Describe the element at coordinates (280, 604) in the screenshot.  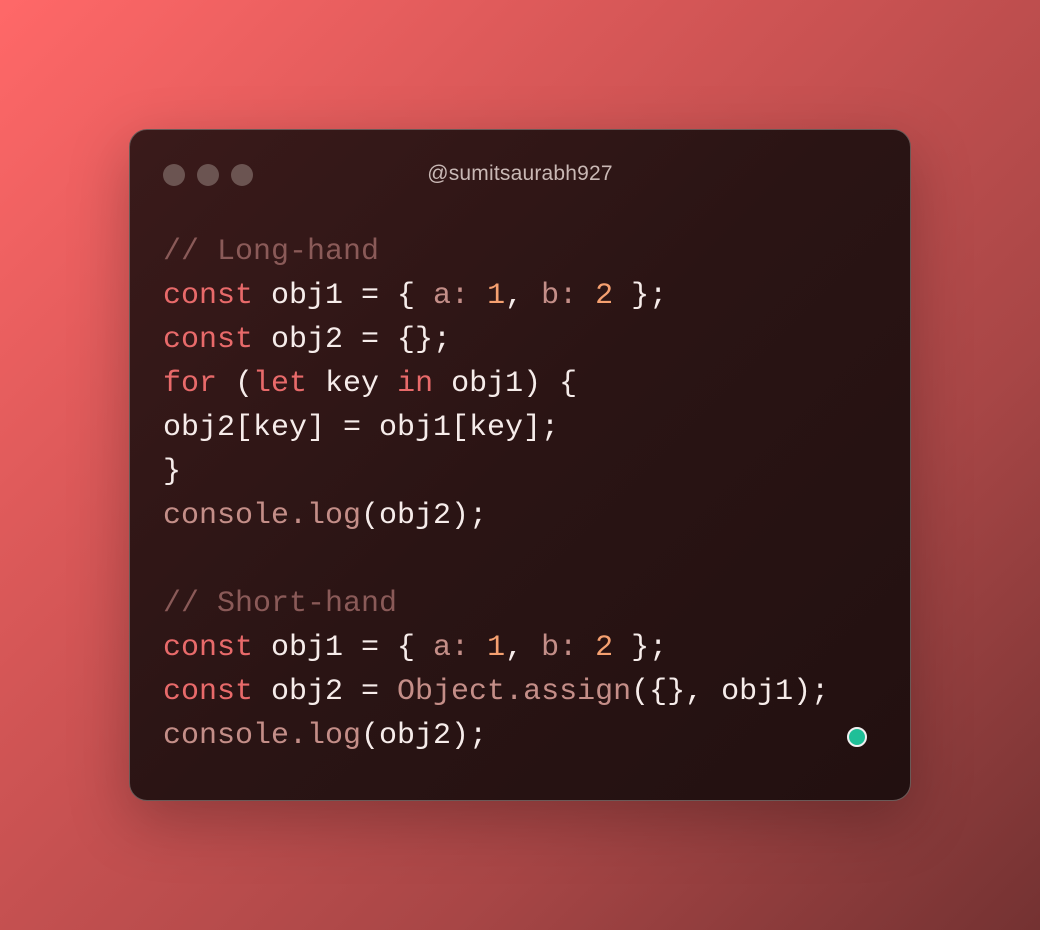
I see `code-token: // Short-hand` at that location.